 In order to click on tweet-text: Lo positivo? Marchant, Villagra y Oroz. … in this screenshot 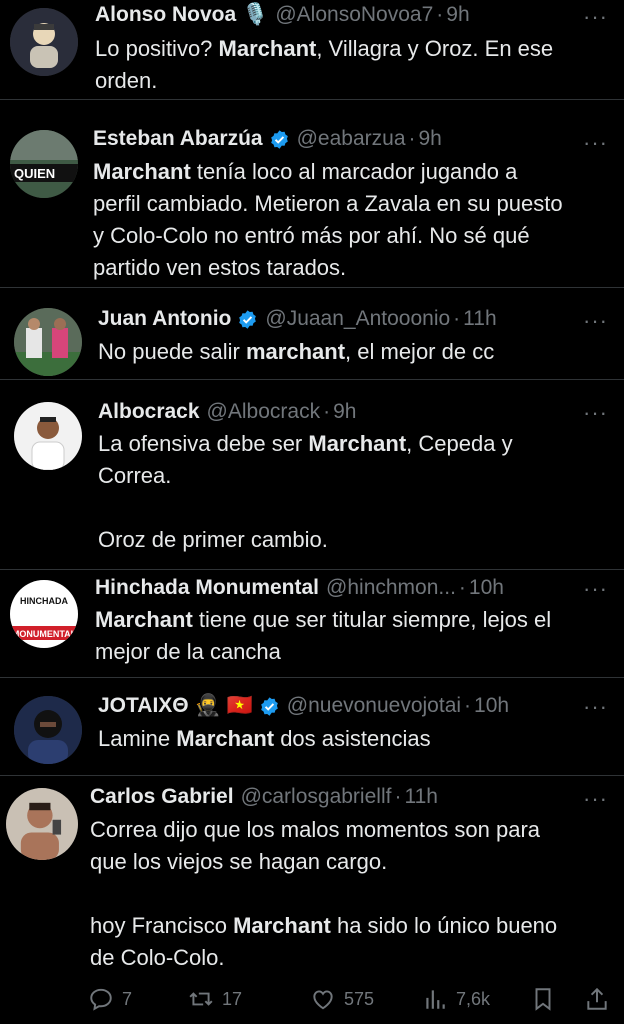, I will do `click(324, 65)`.